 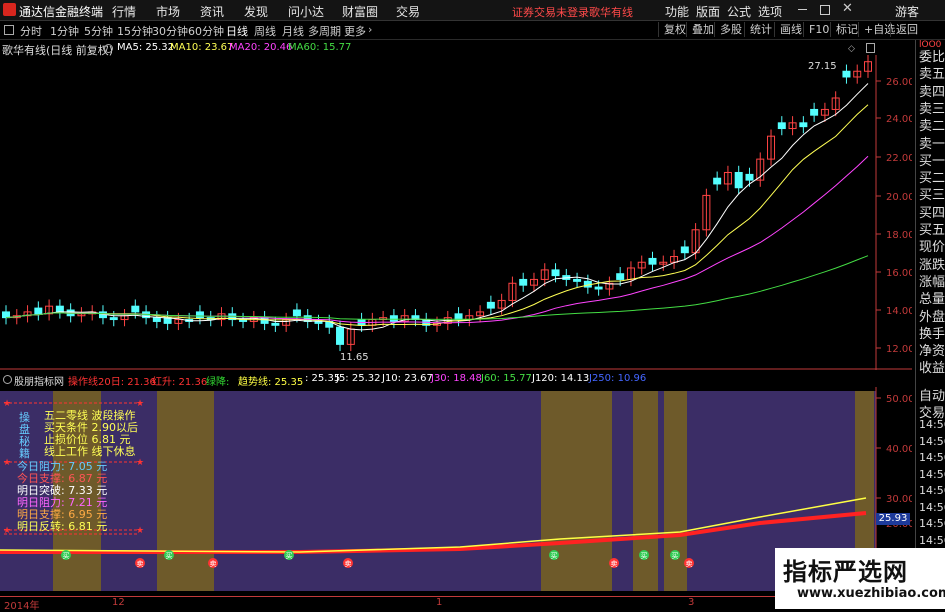 What do you see at coordinates (306, 11) in the screenshot?
I see `menu-item-ask: 问小达` at bounding box center [306, 11].